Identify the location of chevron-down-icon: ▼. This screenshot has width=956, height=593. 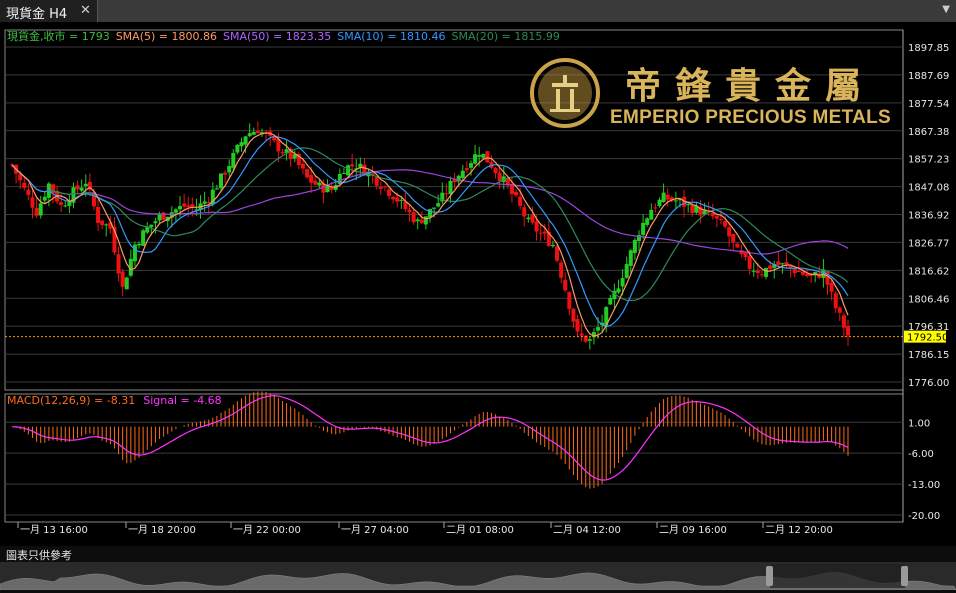
(946, 9).